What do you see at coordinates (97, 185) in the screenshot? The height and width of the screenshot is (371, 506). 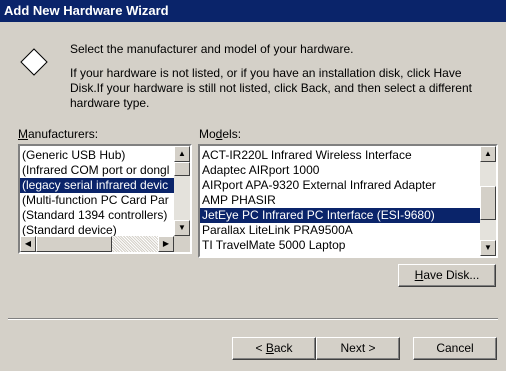 I see `list-item: (legacy serial infrared devic` at bounding box center [97, 185].